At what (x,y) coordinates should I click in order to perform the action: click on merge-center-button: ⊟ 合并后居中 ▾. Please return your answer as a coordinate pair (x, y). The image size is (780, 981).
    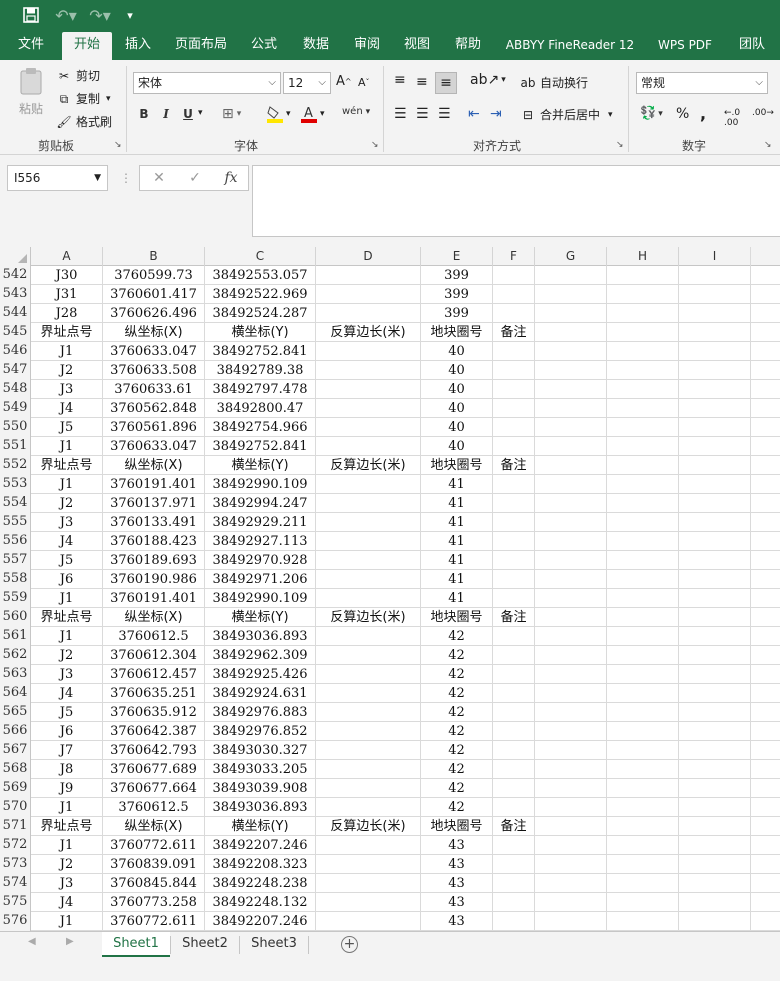
    Looking at the image, I should click on (566, 114).